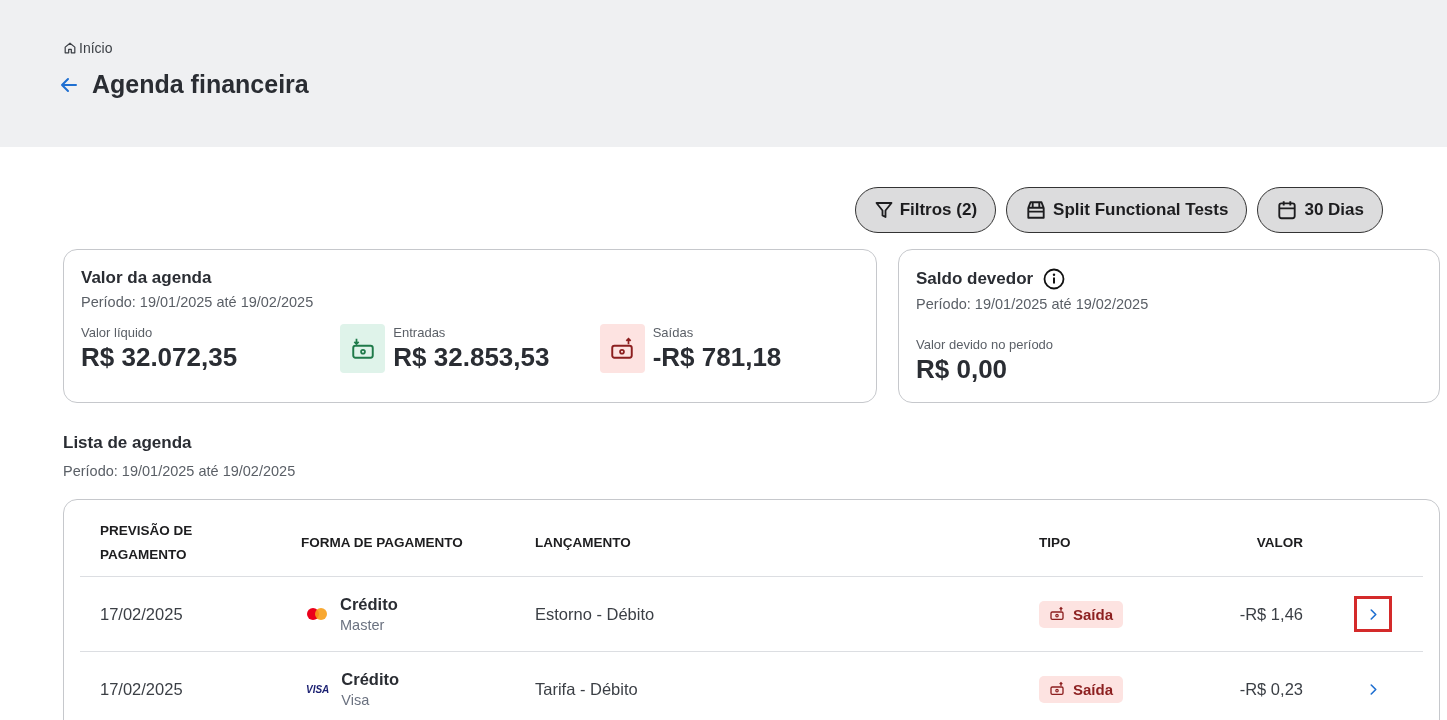  I want to click on metric-label: Valor devido no período, so click(985, 344).